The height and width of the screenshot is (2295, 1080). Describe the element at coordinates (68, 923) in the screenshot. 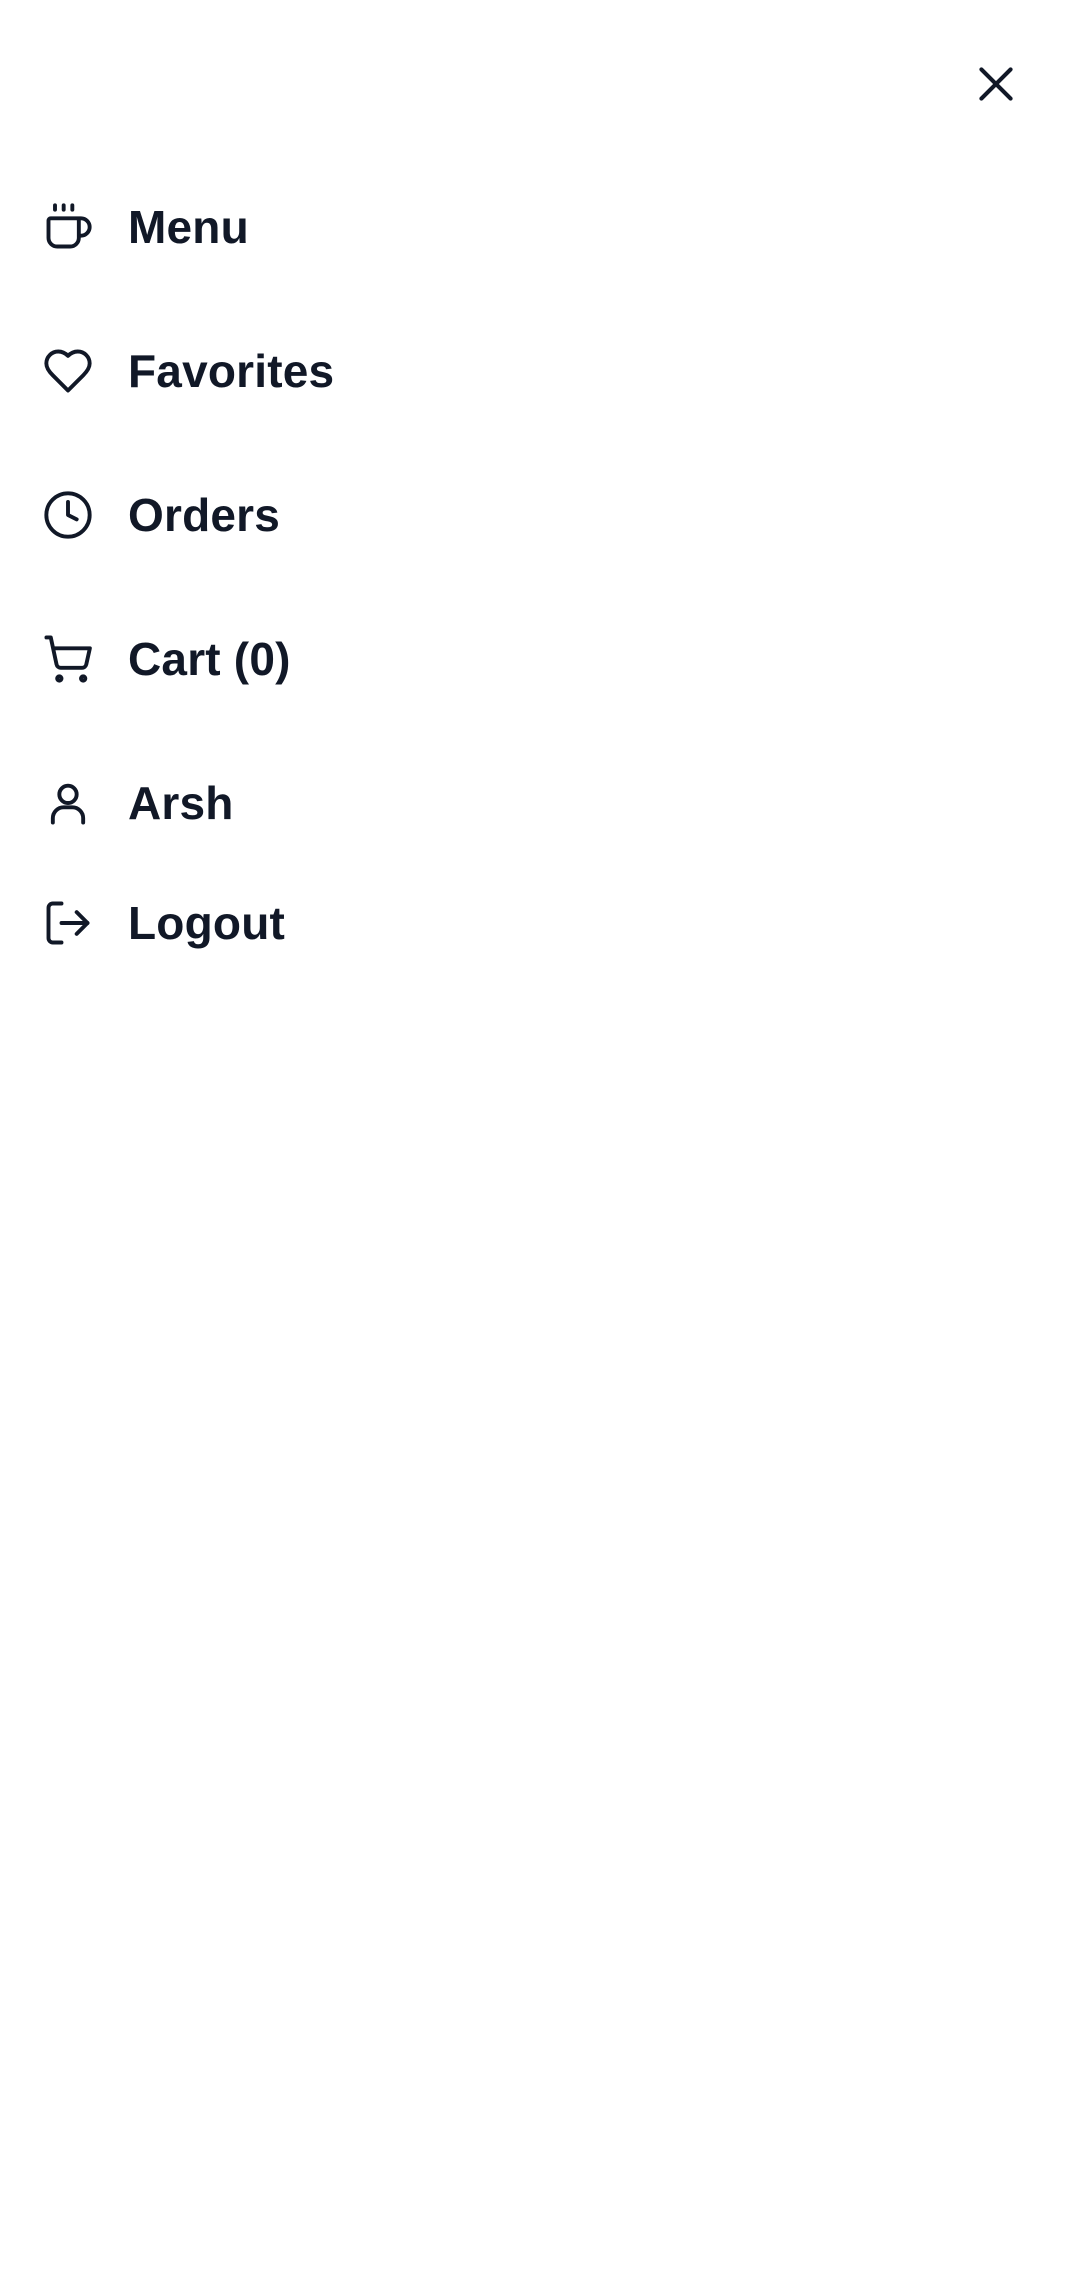

I see `logout-icon` at that location.